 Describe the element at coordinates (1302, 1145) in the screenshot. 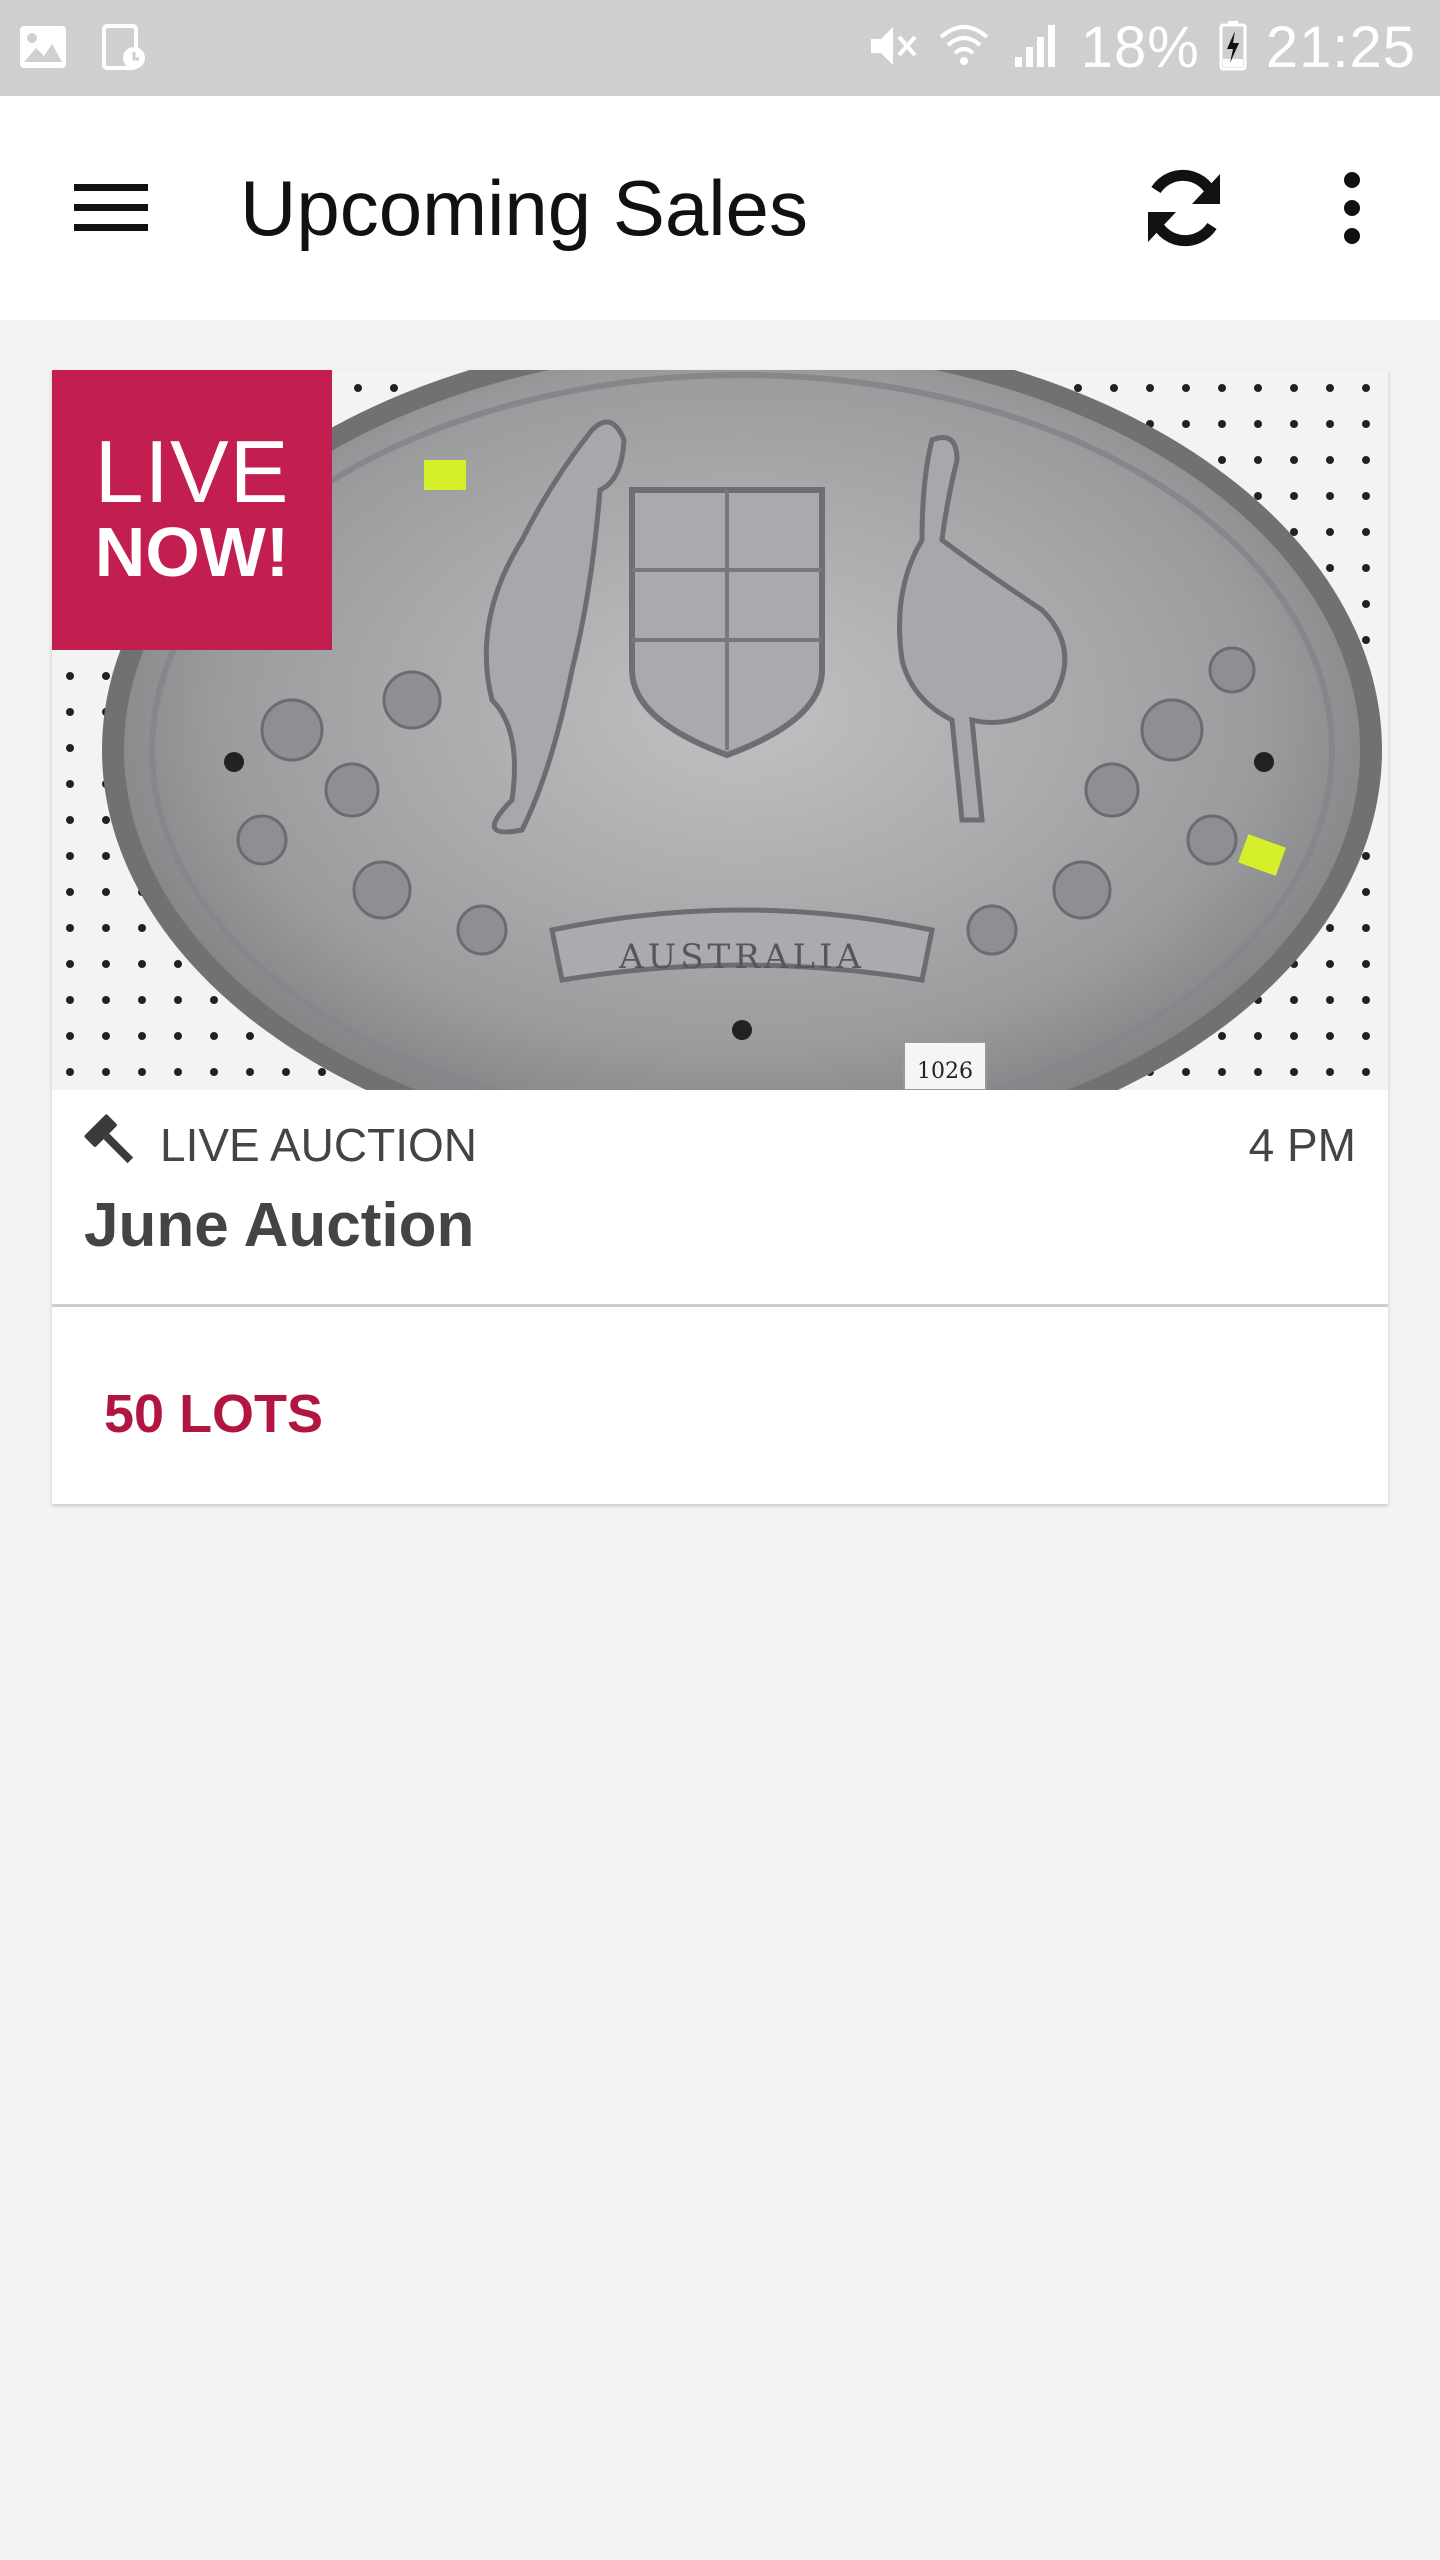

I see `sale-time: 4 PM` at that location.